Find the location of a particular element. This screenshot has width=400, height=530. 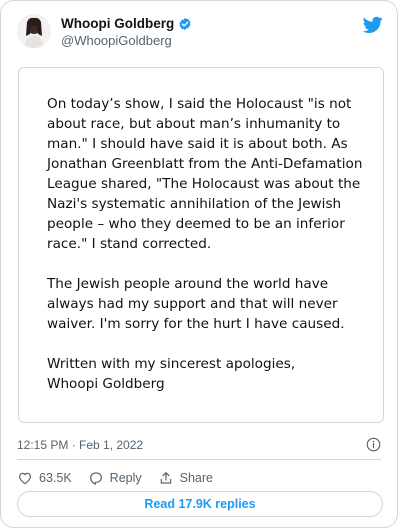

like-count: 63.5K is located at coordinates (55, 478).